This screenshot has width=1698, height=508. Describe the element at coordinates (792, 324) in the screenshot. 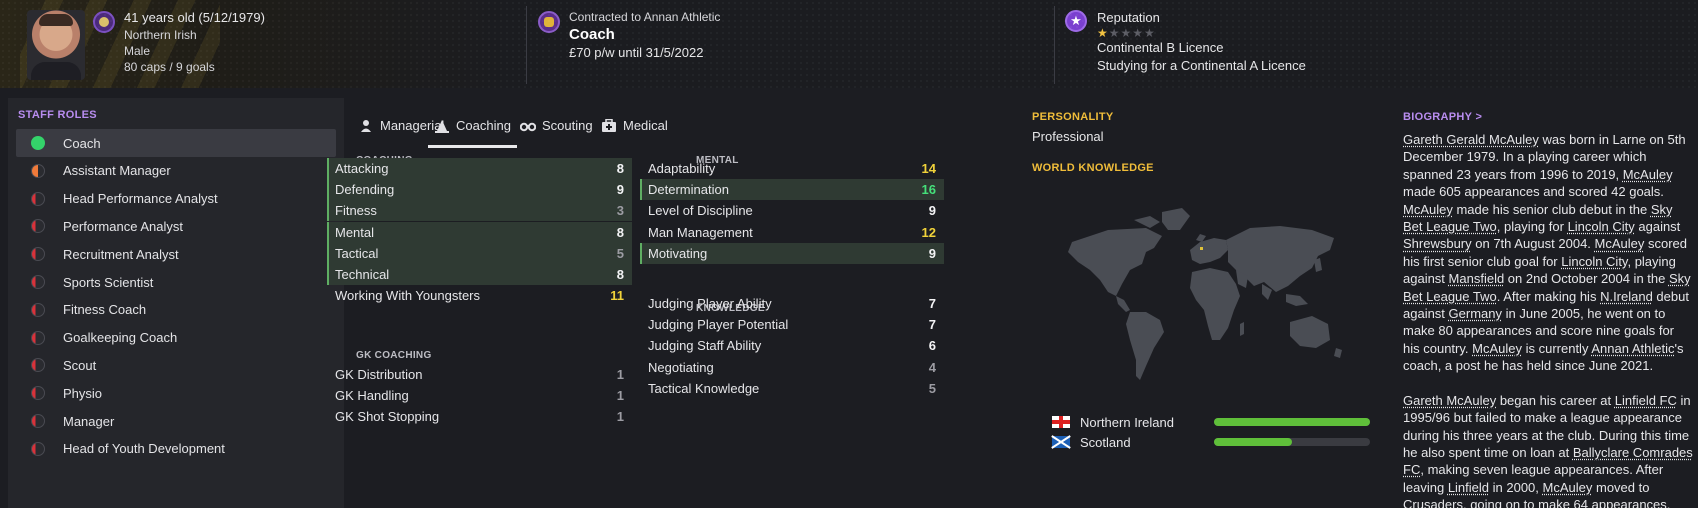

I see `attribute-row: Judging Player Potential 7` at that location.